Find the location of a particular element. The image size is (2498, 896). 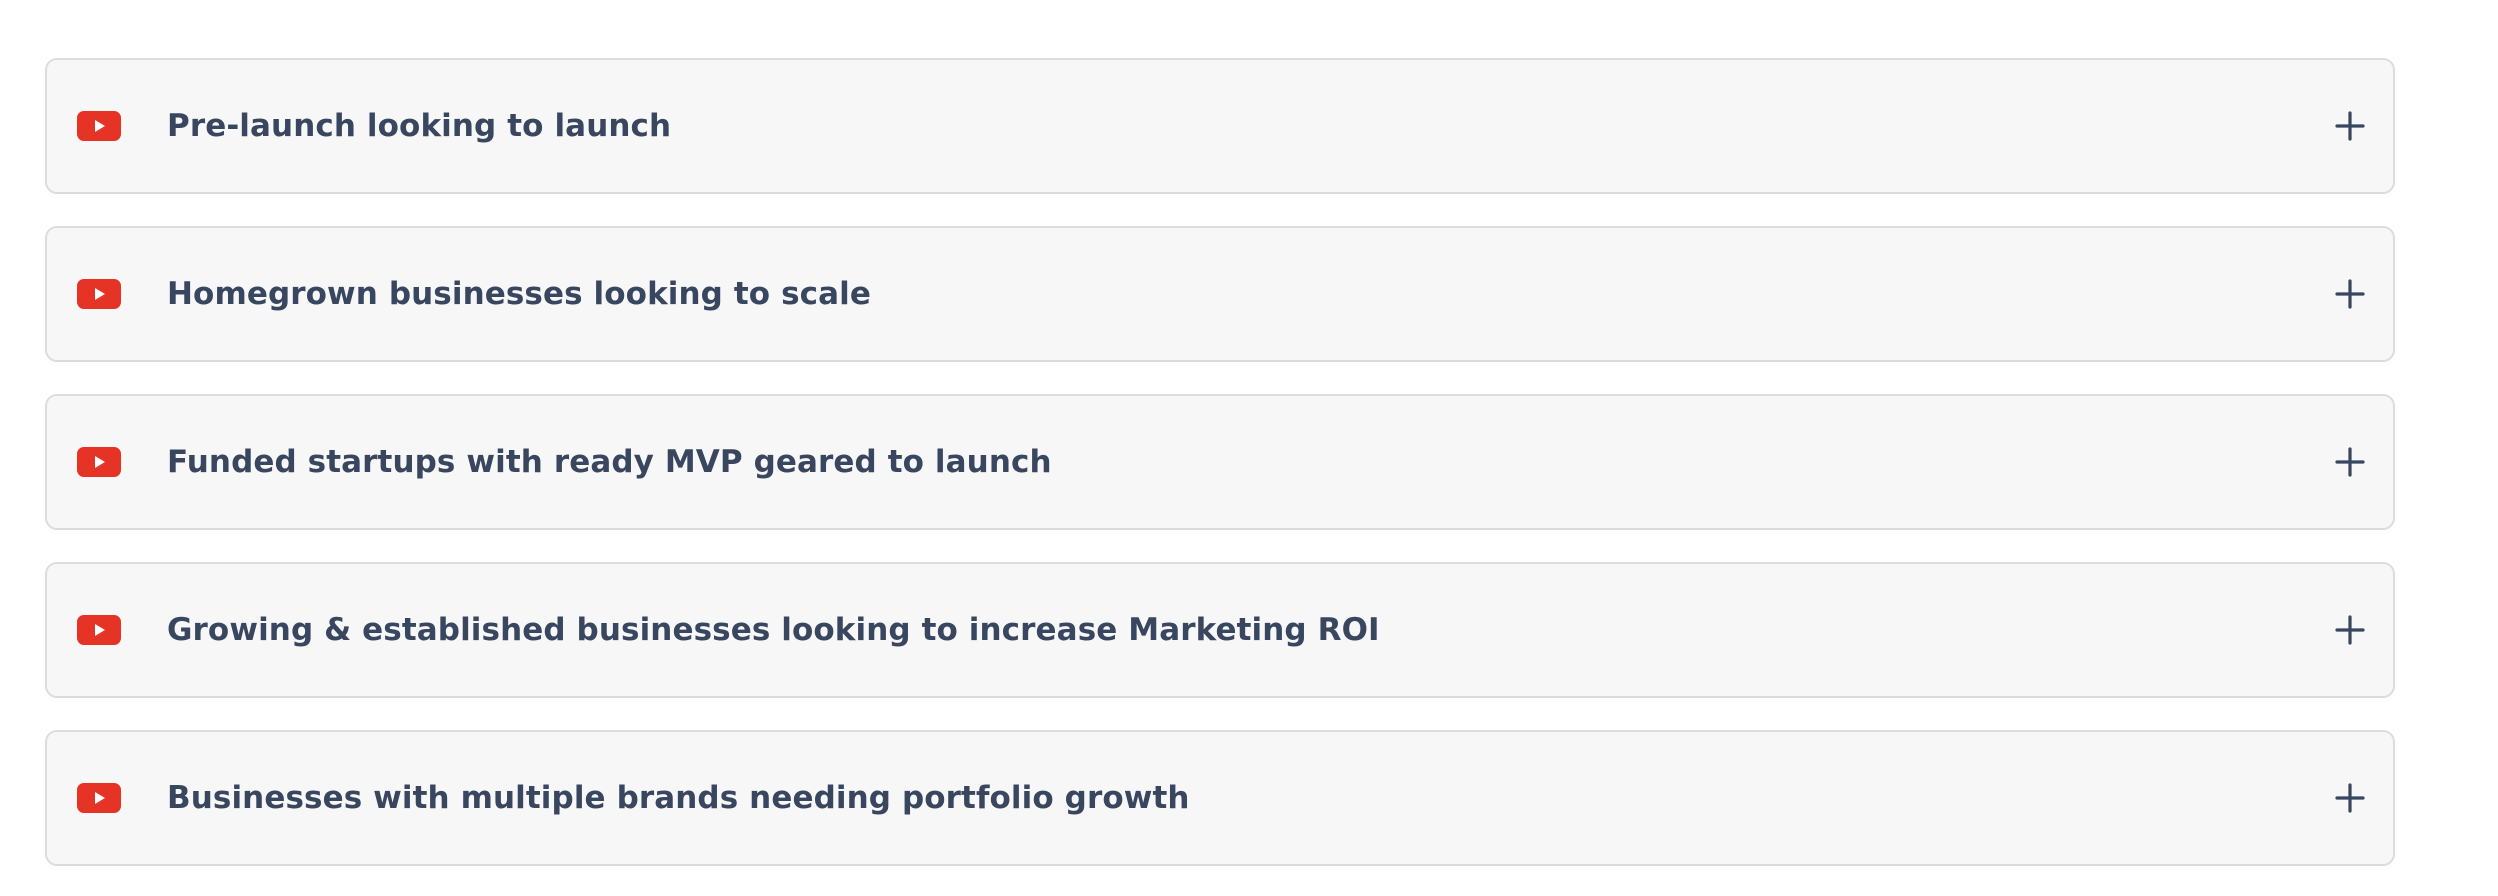

accordion-item-homegrown: Homegrown businesses looking to scale is located at coordinates (1220, 294).